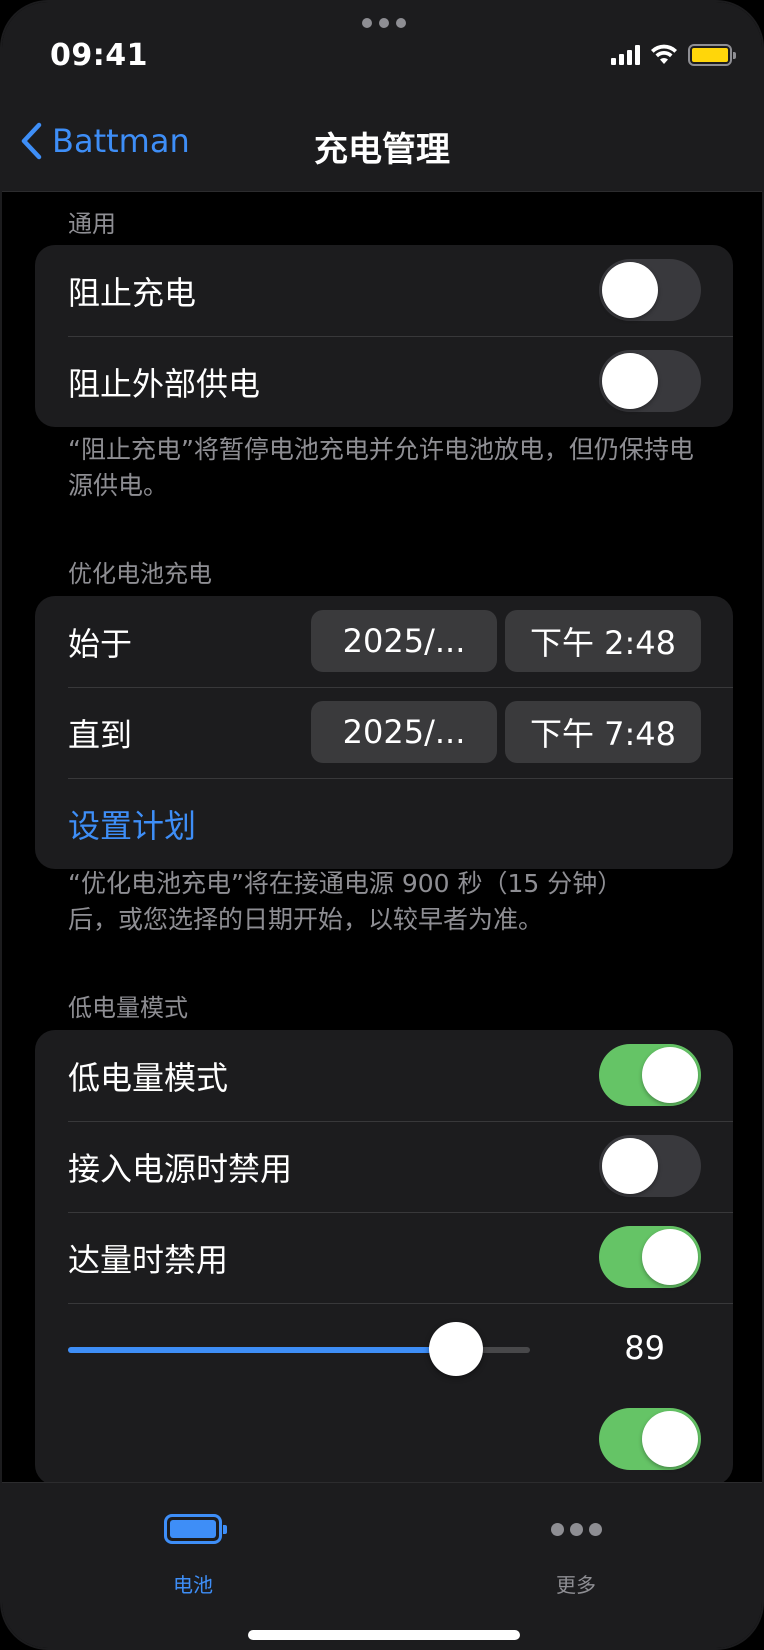 This screenshot has width=764, height=1650. I want to click on partially-hidden-toggle, so click(650, 1439).